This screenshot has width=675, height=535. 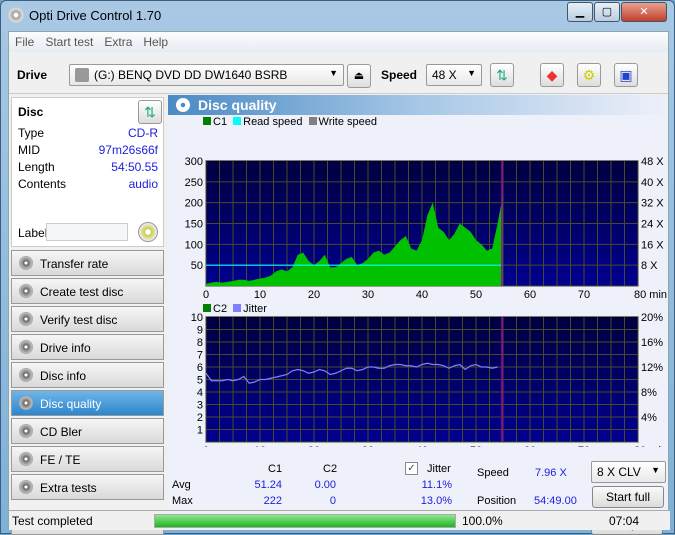 What do you see at coordinates (359, 76) in the screenshot?
I see `eject-button: ⏏` at bounding box center [359, 76].